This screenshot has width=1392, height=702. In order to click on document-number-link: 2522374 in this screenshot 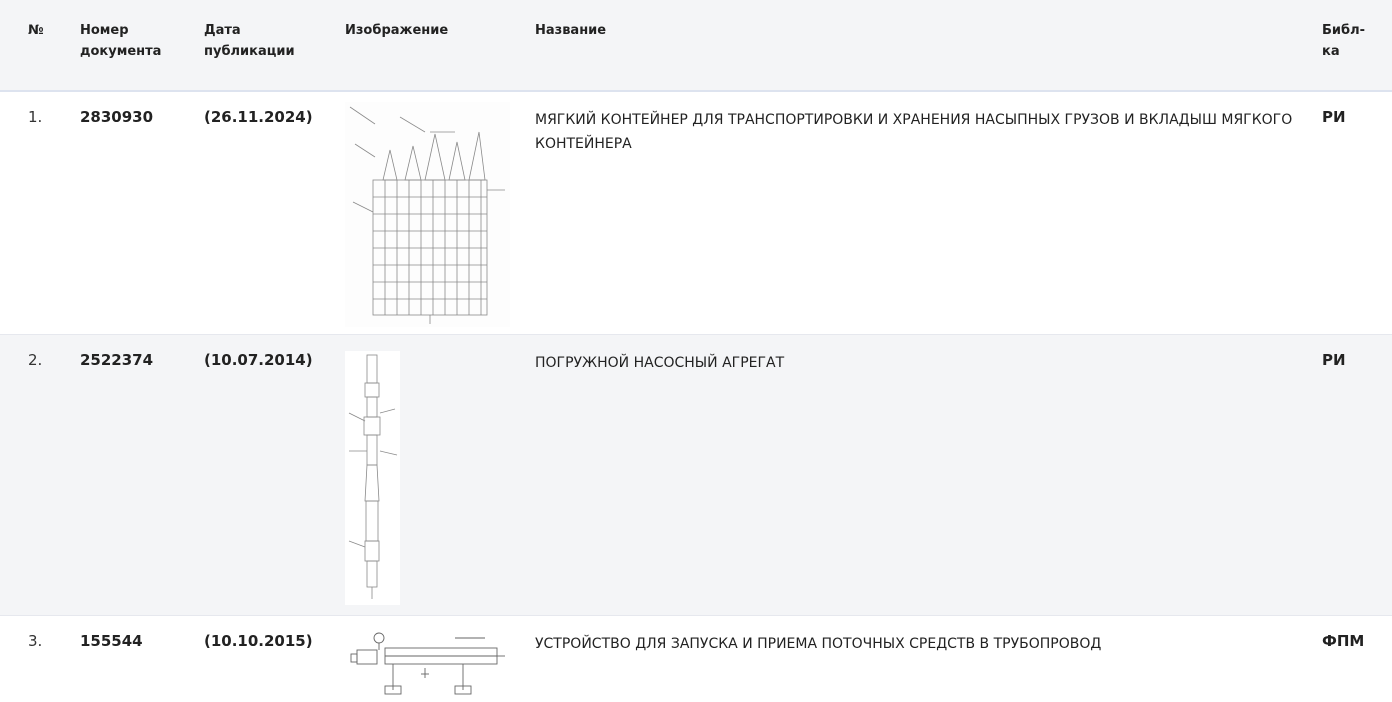, I will do `click(116, 360)`.